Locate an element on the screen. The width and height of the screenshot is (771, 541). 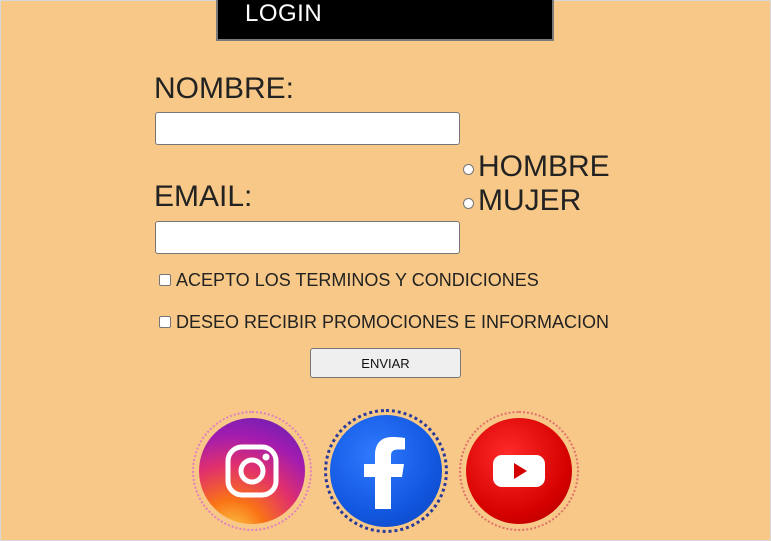
promo-checkbox-row: DESEO RECIBIR PROMOCIONES E INFORMACION is located at coordinates (384, 322).